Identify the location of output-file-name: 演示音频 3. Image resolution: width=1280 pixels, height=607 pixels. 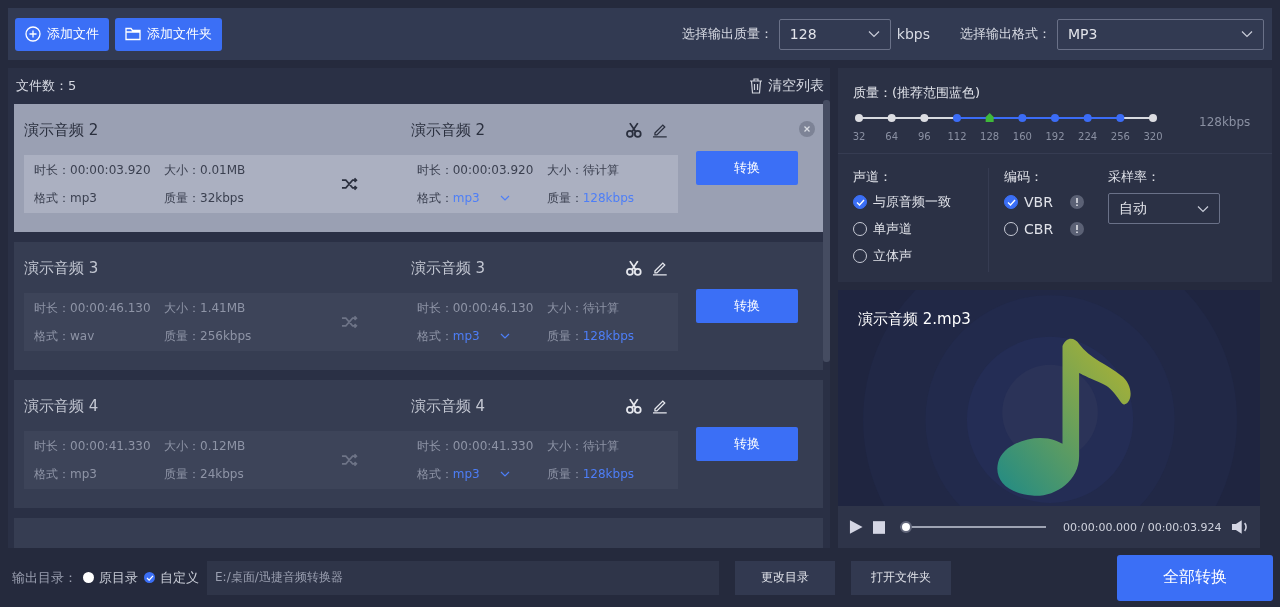
(448, 268).